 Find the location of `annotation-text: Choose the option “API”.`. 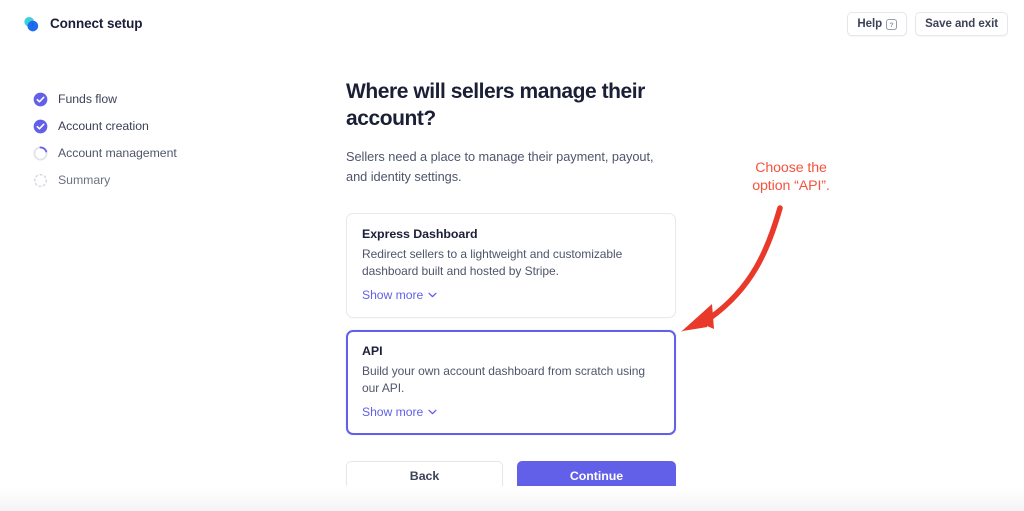

annotation-text: Choose the option “API”. is located at coordinates (791, 177).